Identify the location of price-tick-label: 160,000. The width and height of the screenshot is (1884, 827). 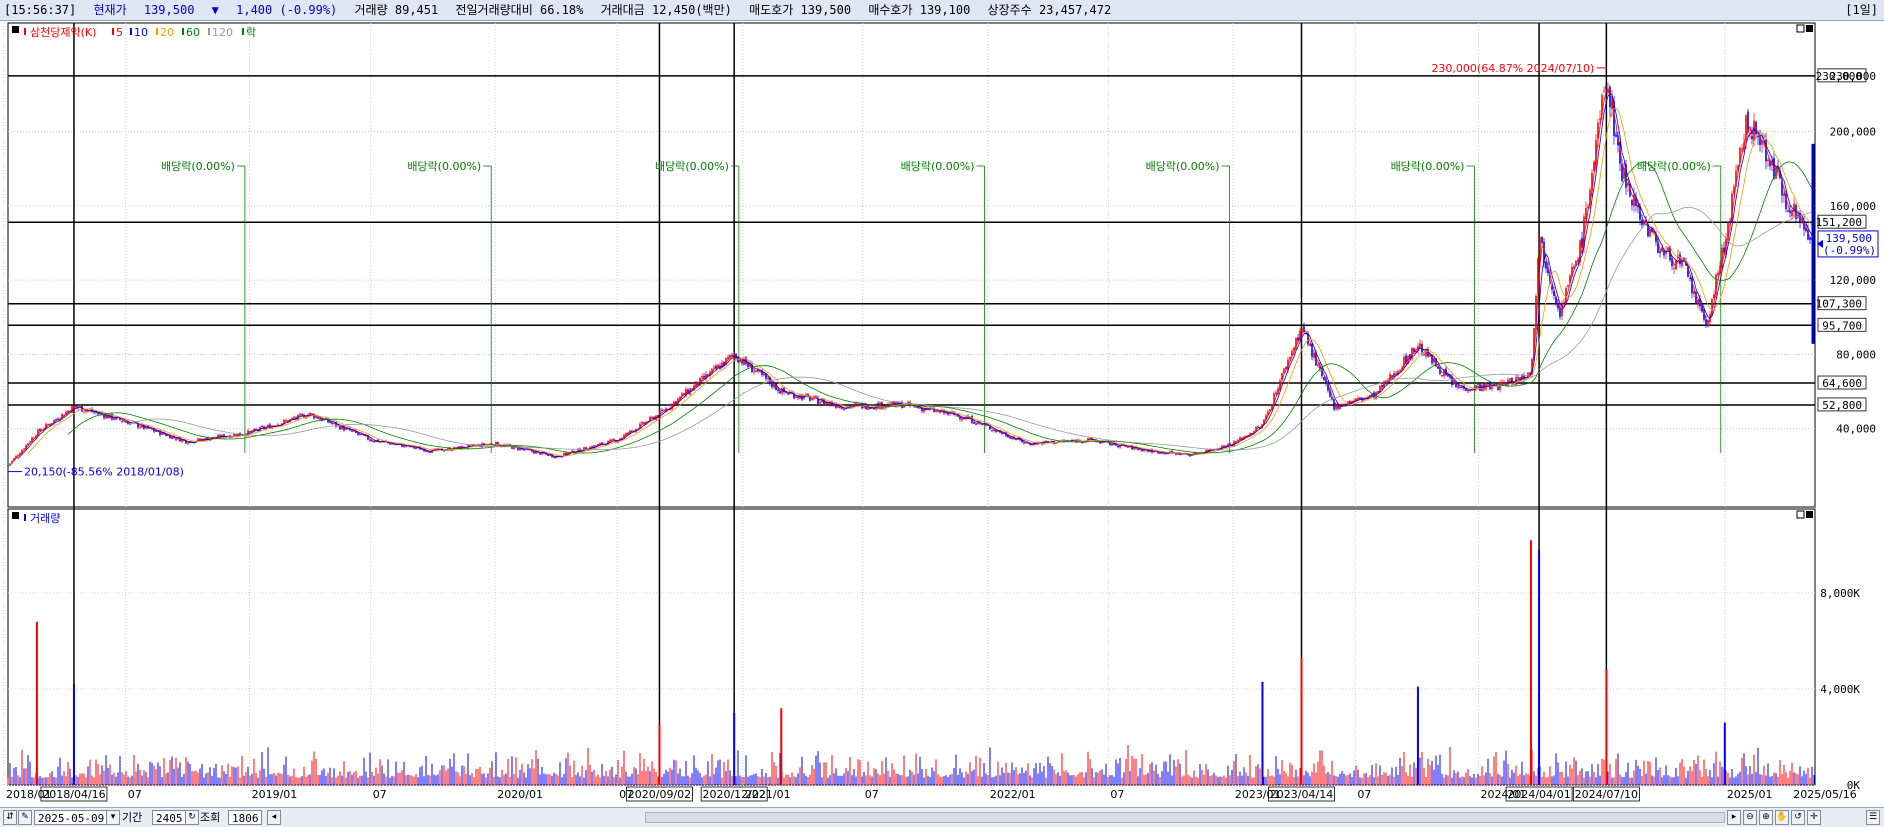
(1853, 206).